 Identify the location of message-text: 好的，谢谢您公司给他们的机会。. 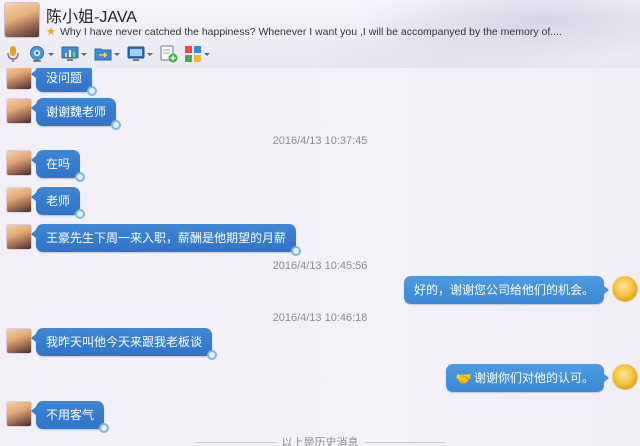
(503, 290).